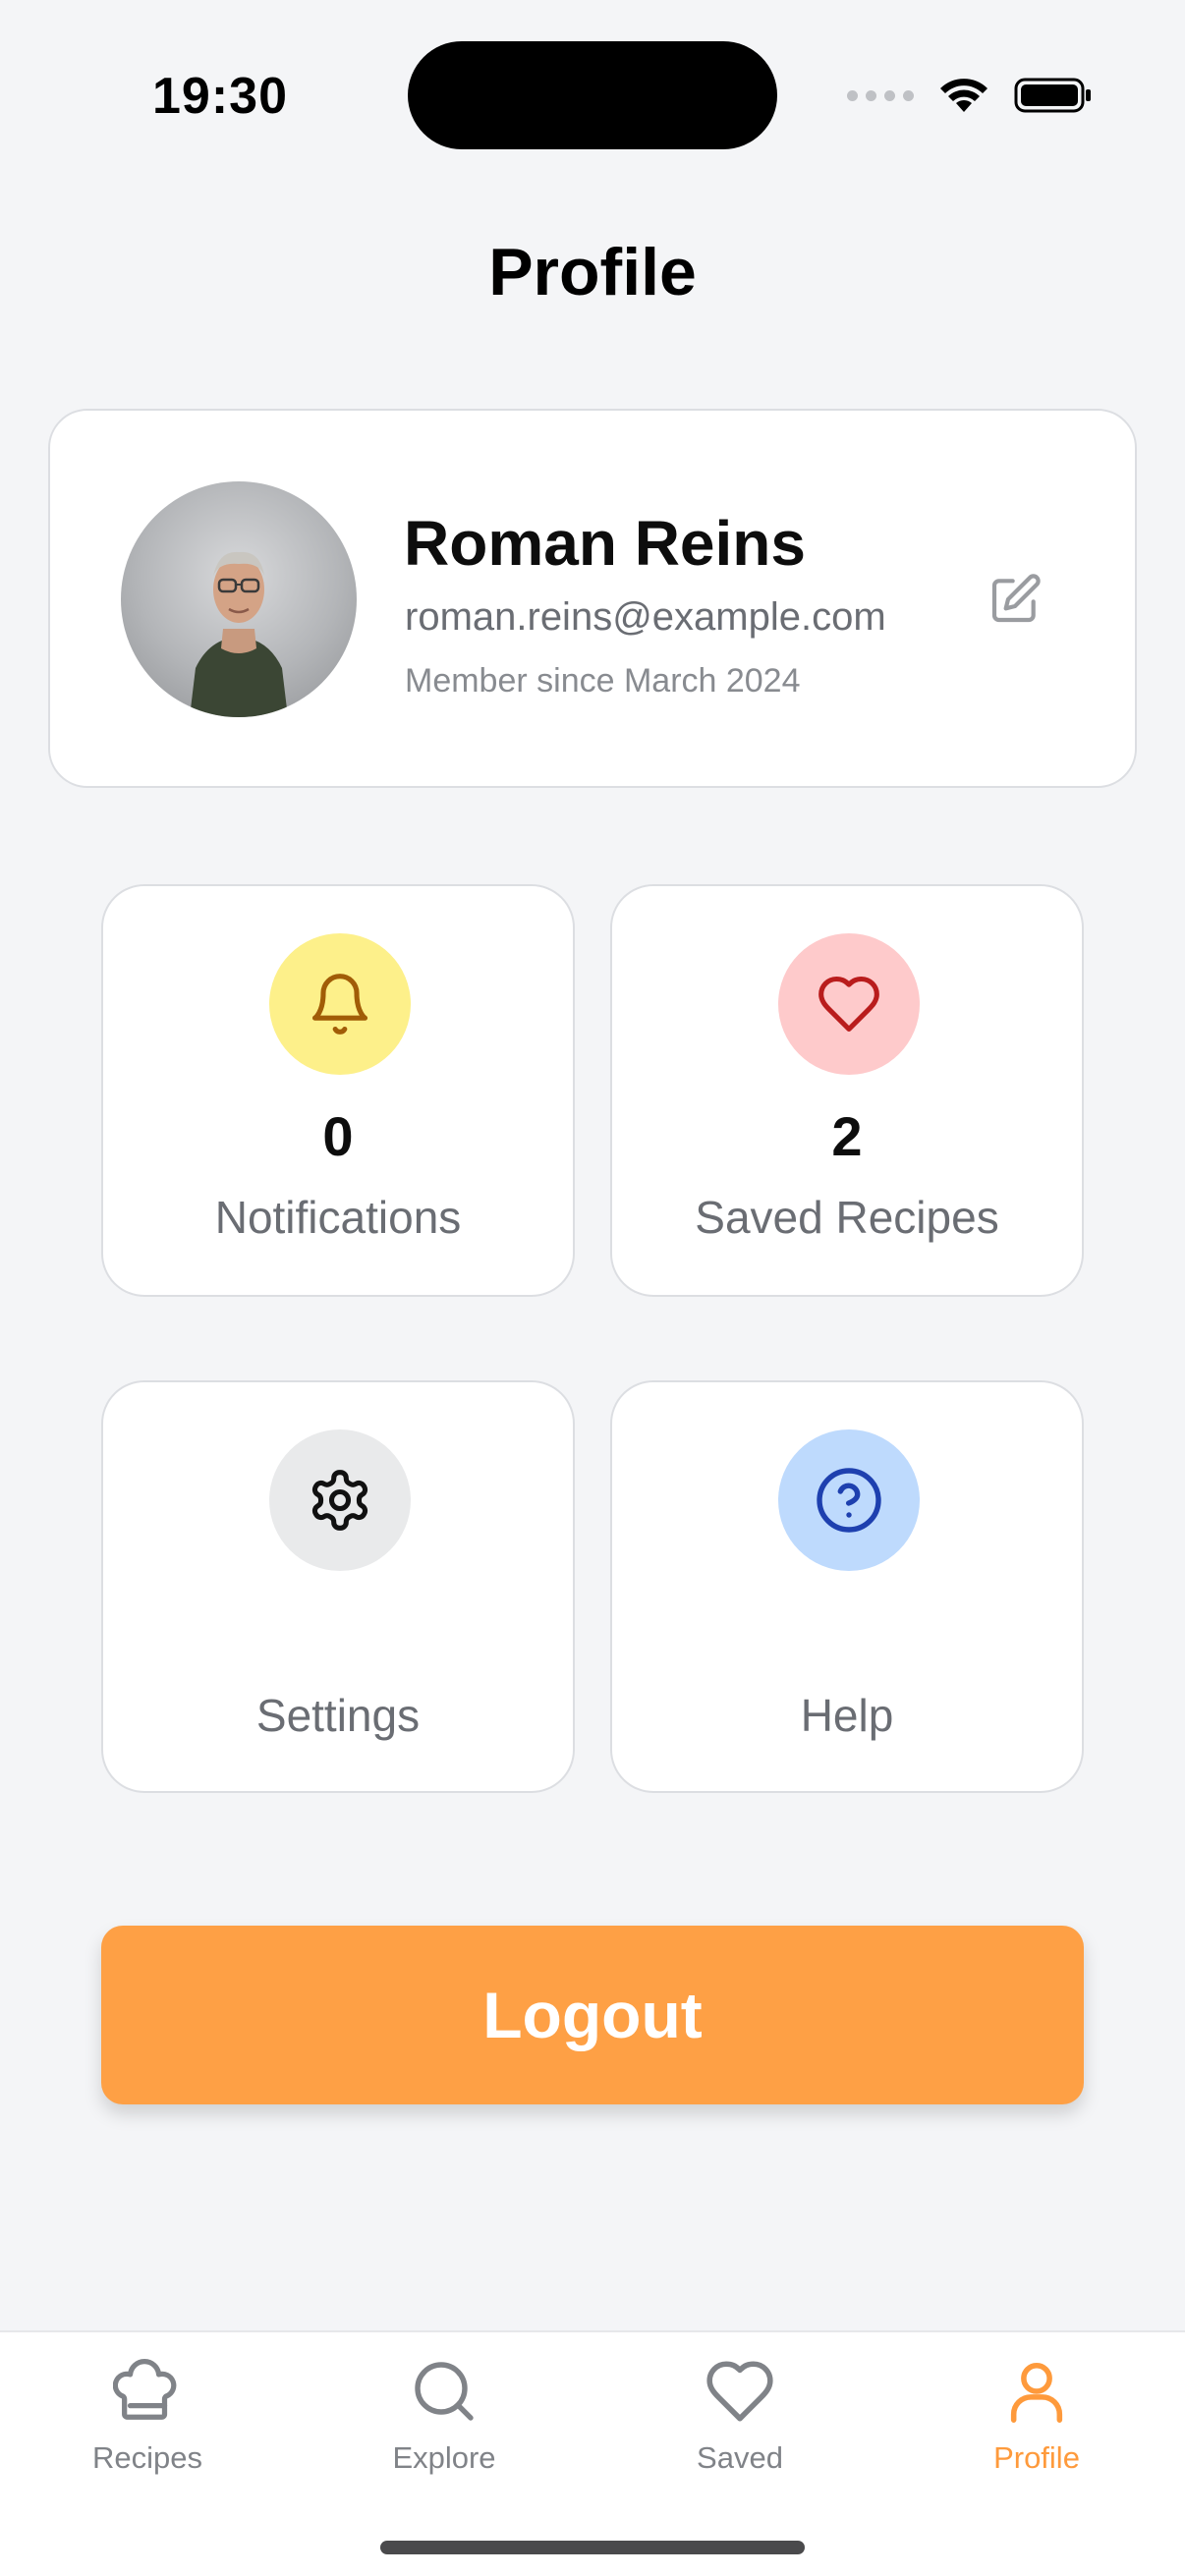 The image size is (1185, 2576). I want to click on status-bar: 19:30, so click(592, 93).